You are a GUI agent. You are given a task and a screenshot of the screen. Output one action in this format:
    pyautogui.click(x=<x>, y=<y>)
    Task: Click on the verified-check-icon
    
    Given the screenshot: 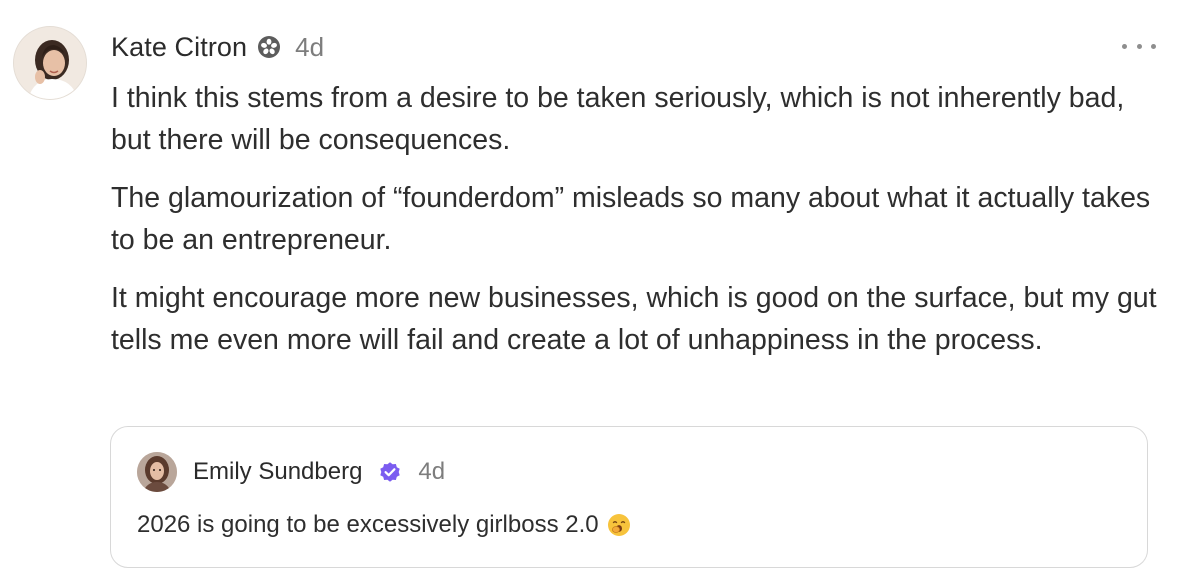 What is the action you would take?
    pyautogui.click(x=390, y=472)
    